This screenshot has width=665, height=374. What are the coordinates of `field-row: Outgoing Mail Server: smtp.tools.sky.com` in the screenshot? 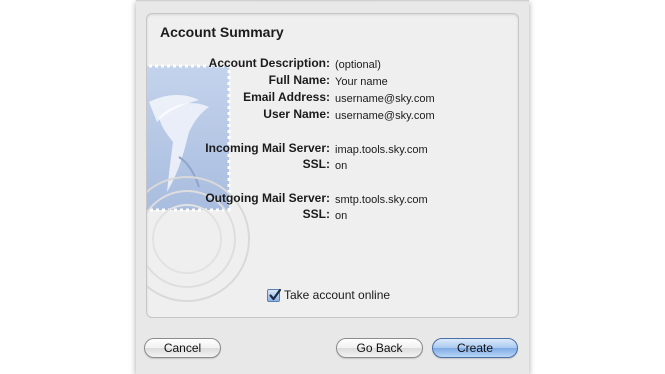 It's located at (332, 199).